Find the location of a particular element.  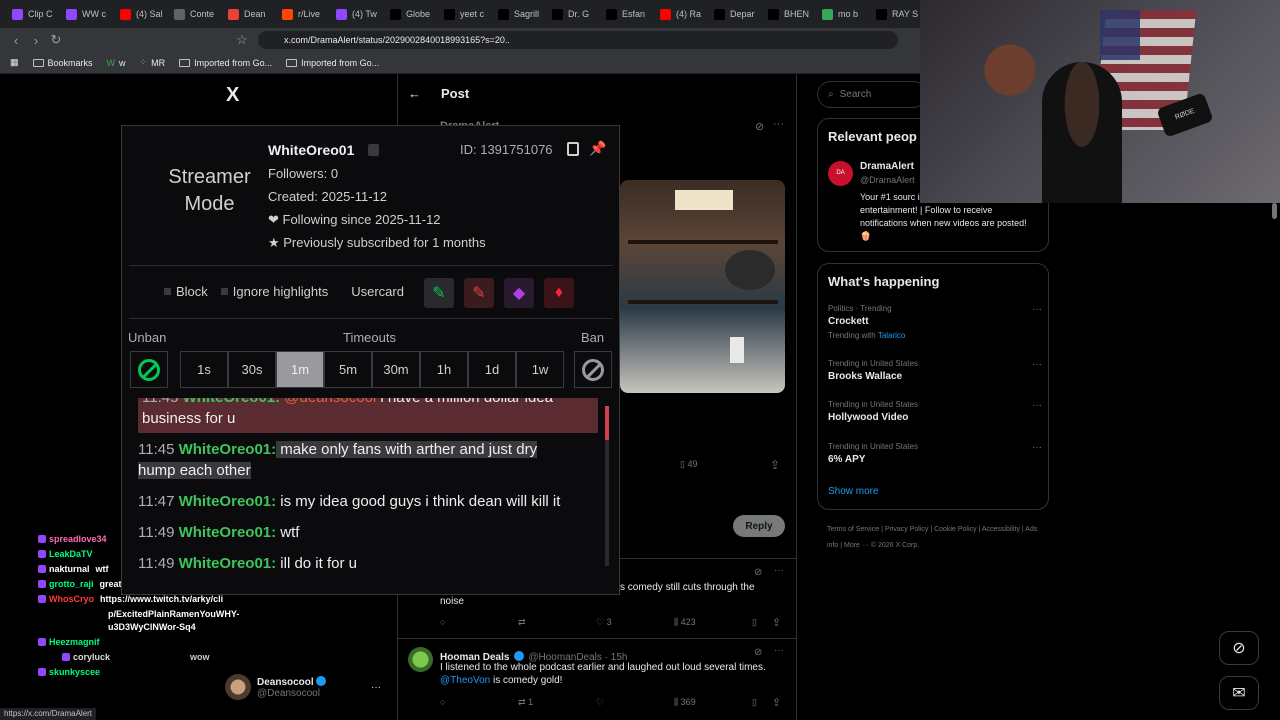

browser-tab: Sagrill is located at coordinates (518, 14).